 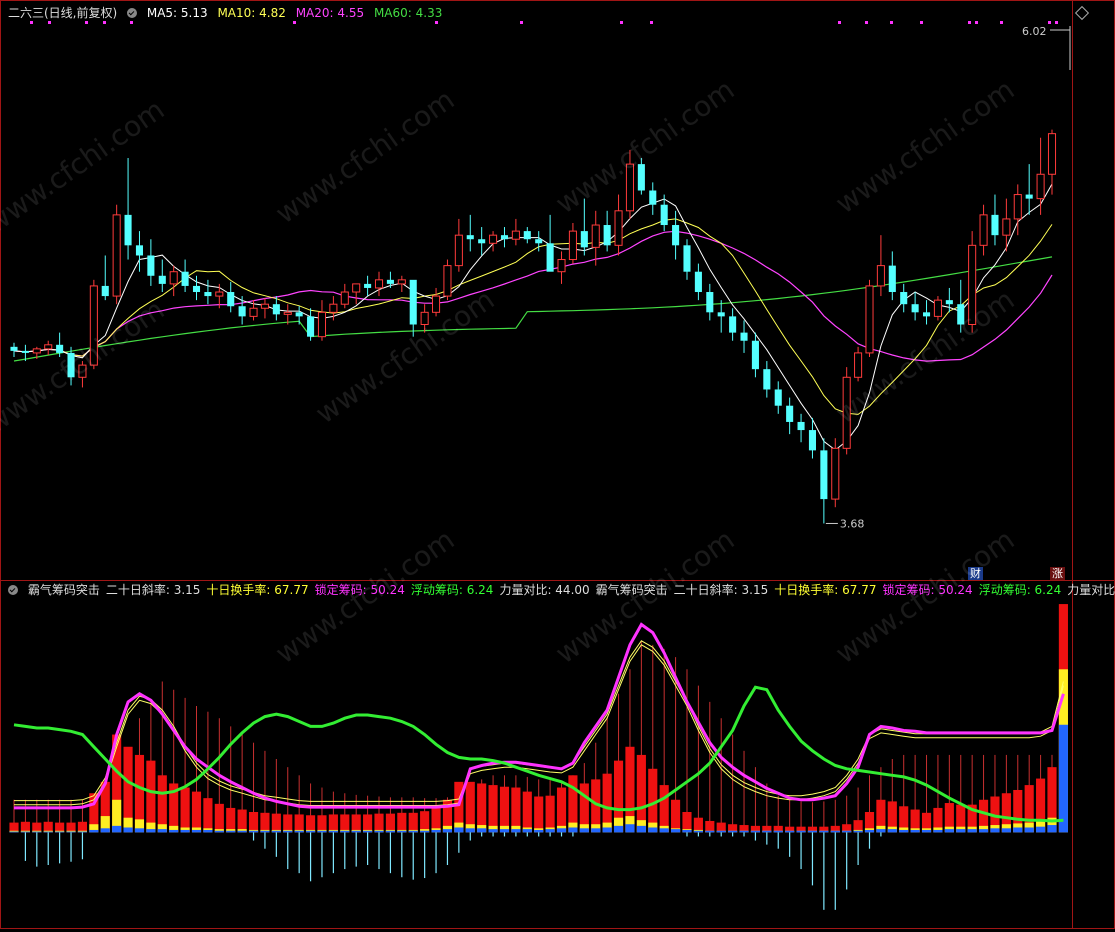 What do you see at coordinates (721, 590) in the screenshot?
I see `indicator-legend-item: 二十日斜率: 3.15` at bounding box center [721, 590].